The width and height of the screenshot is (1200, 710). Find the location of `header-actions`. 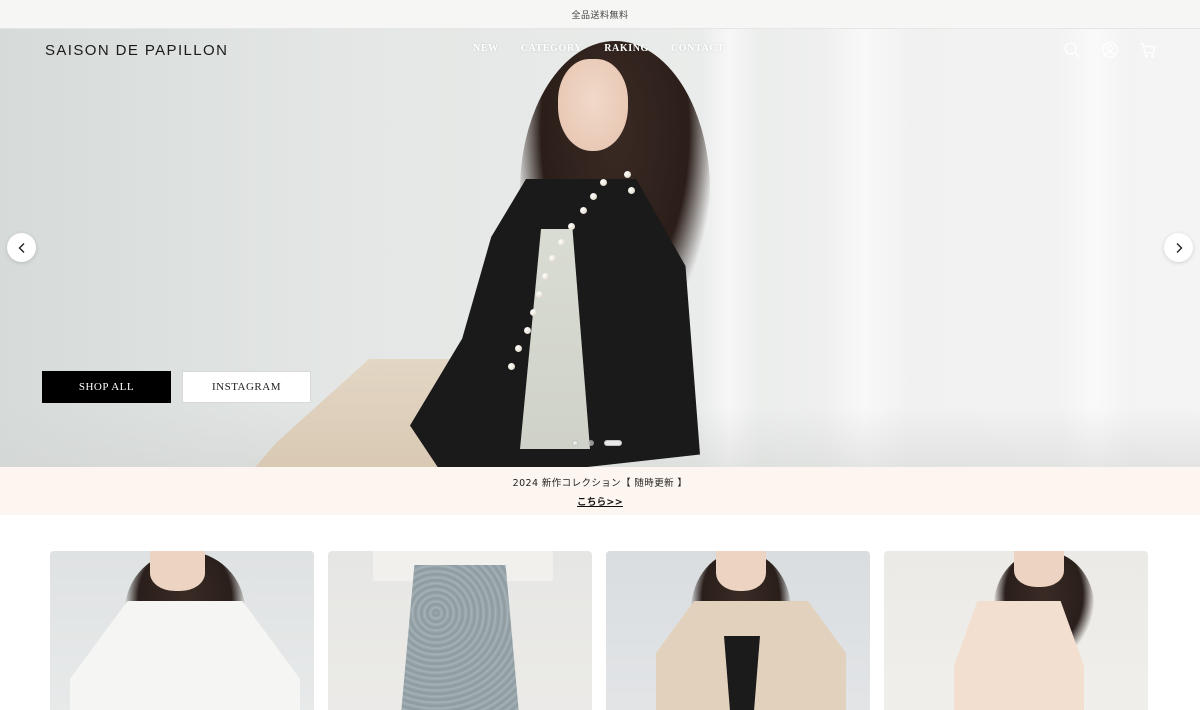

header-actions is located at coordinates (1110, 50).